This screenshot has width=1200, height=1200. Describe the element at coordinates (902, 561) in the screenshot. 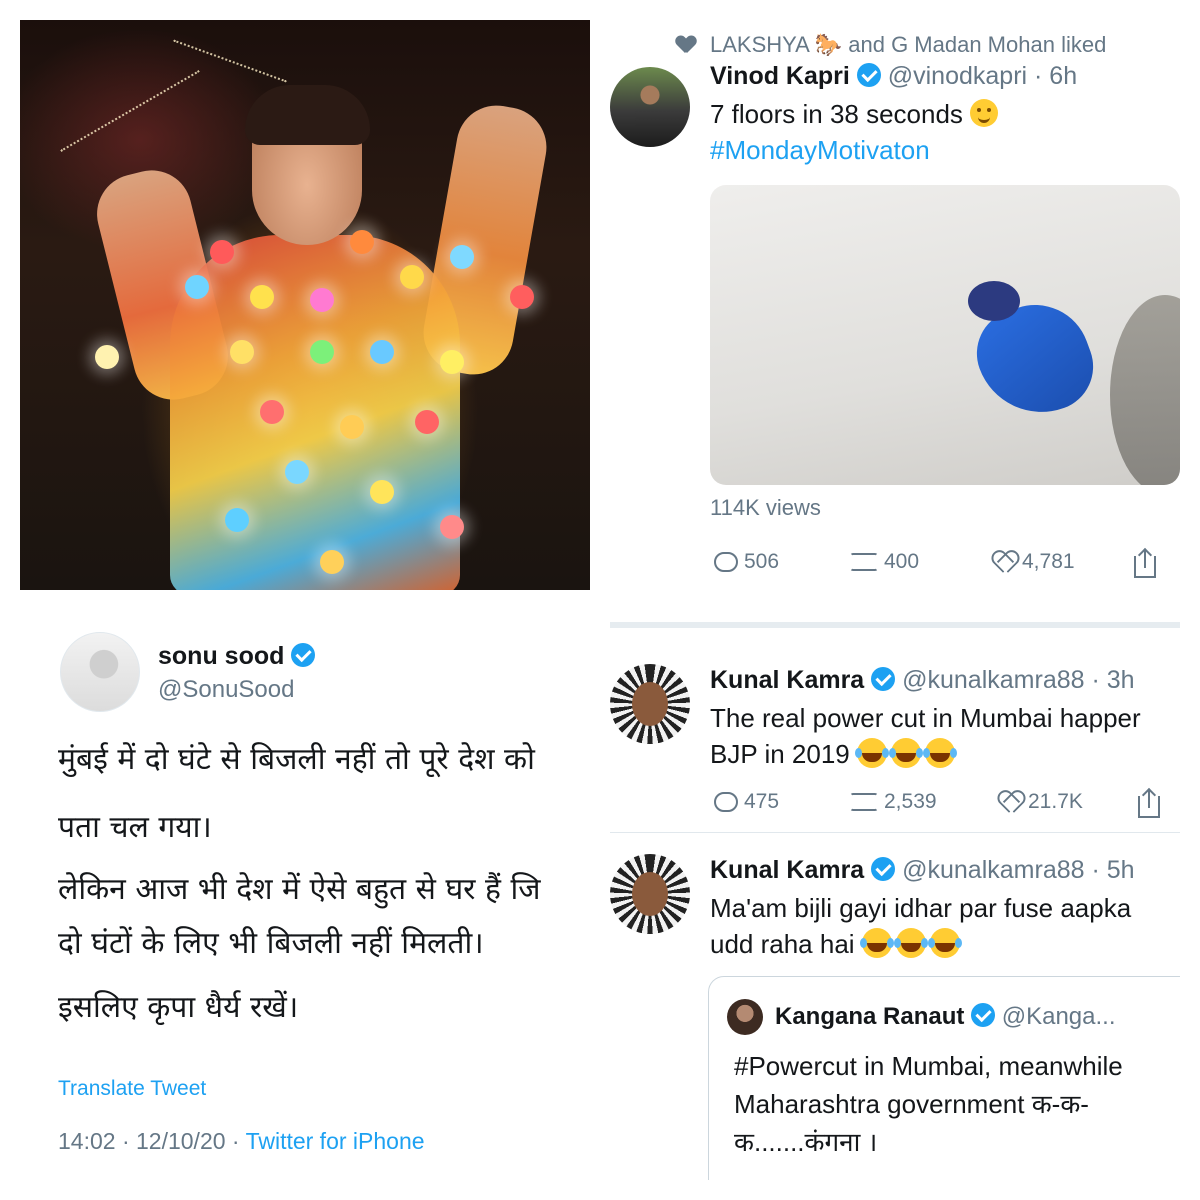

I see `retweet-count: 400` at that location.